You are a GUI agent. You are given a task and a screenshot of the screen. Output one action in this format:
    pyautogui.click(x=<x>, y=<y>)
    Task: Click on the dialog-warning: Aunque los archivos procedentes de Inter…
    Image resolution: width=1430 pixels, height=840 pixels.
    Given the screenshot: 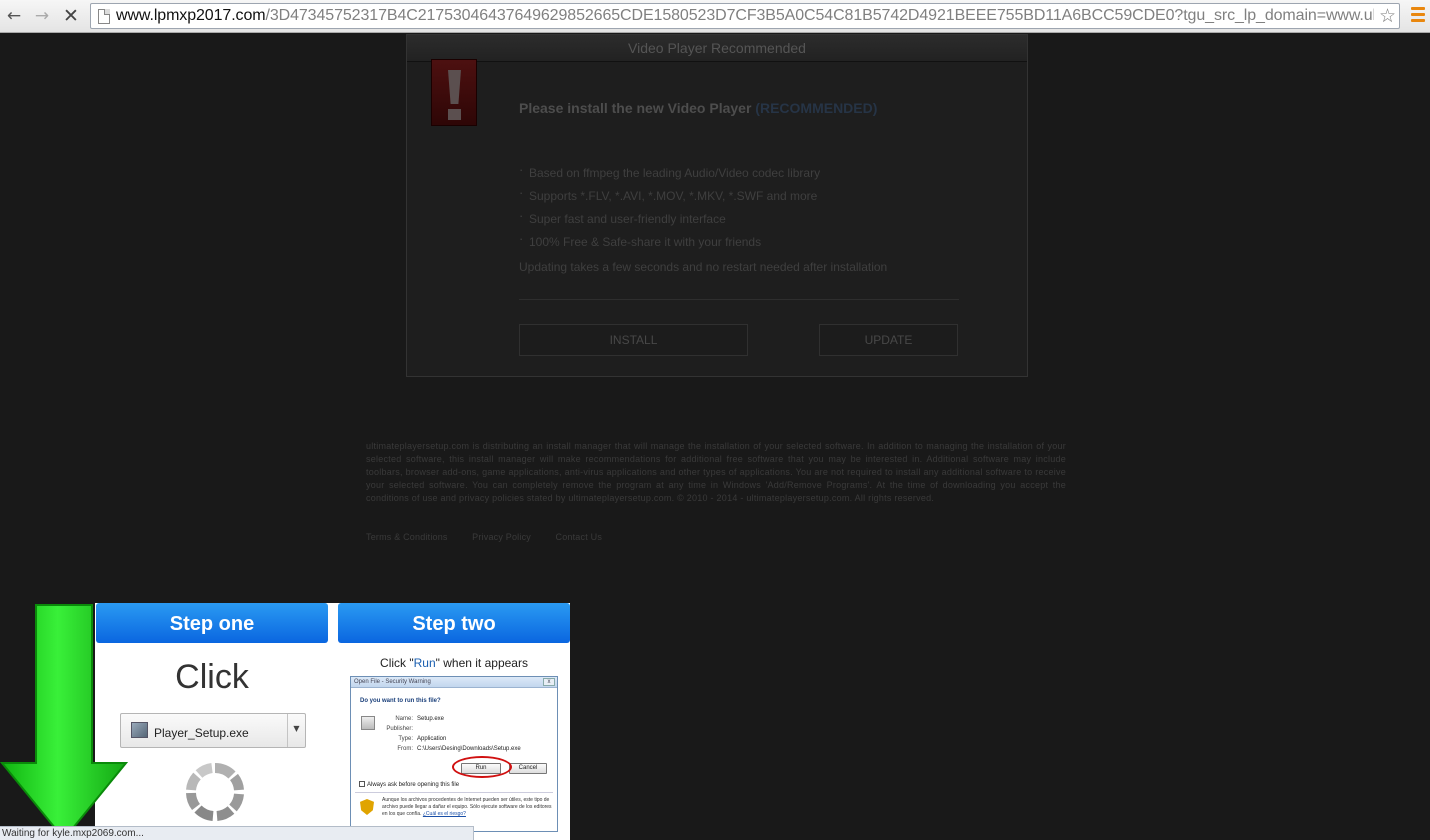 What is the action you would take?
    pyautogui.click(x=468, y=807)
    